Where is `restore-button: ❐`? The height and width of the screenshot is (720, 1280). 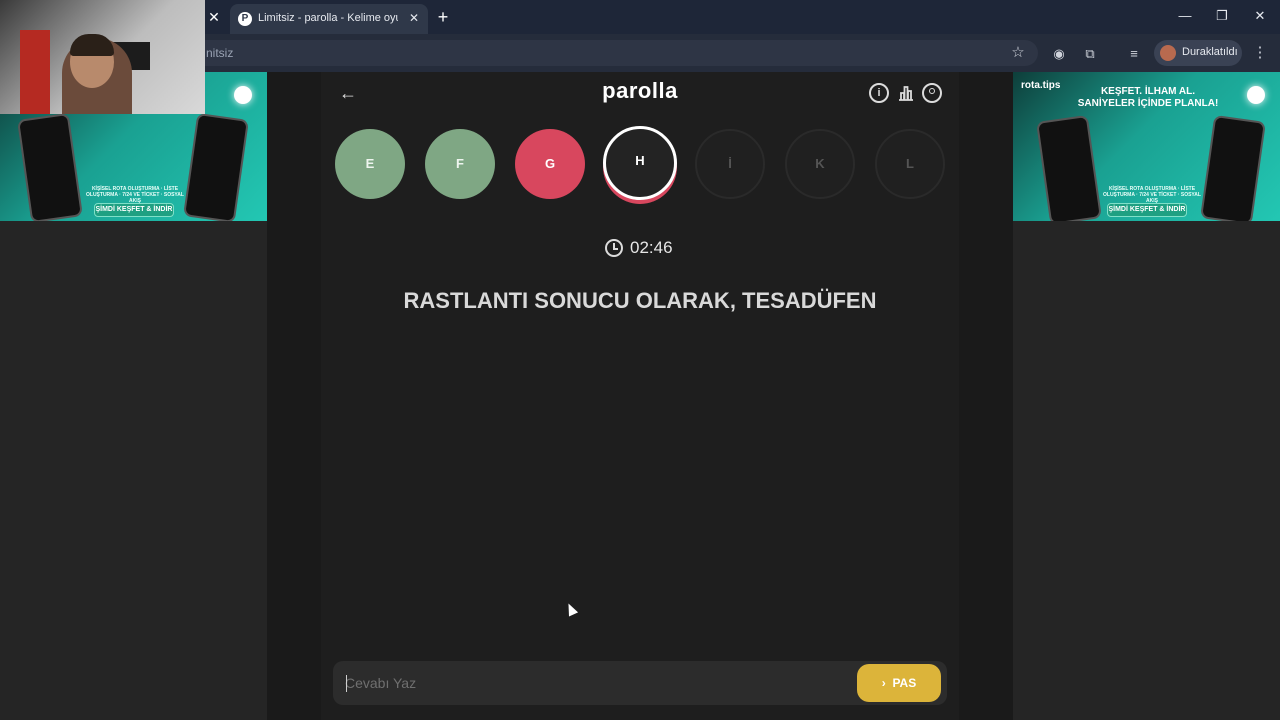 restore-button: ❐ is located at coordinates (1222, 16).